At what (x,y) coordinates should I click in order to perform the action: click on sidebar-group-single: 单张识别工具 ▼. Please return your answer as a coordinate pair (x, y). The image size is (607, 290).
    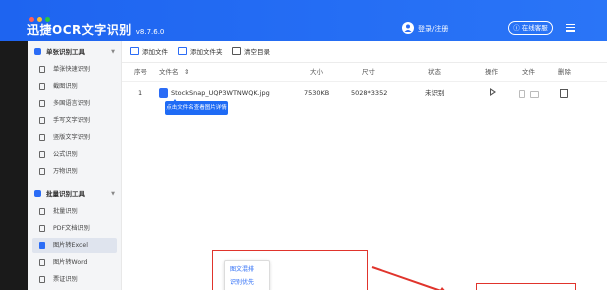
    Looking at the image, I should click on (75, 52).